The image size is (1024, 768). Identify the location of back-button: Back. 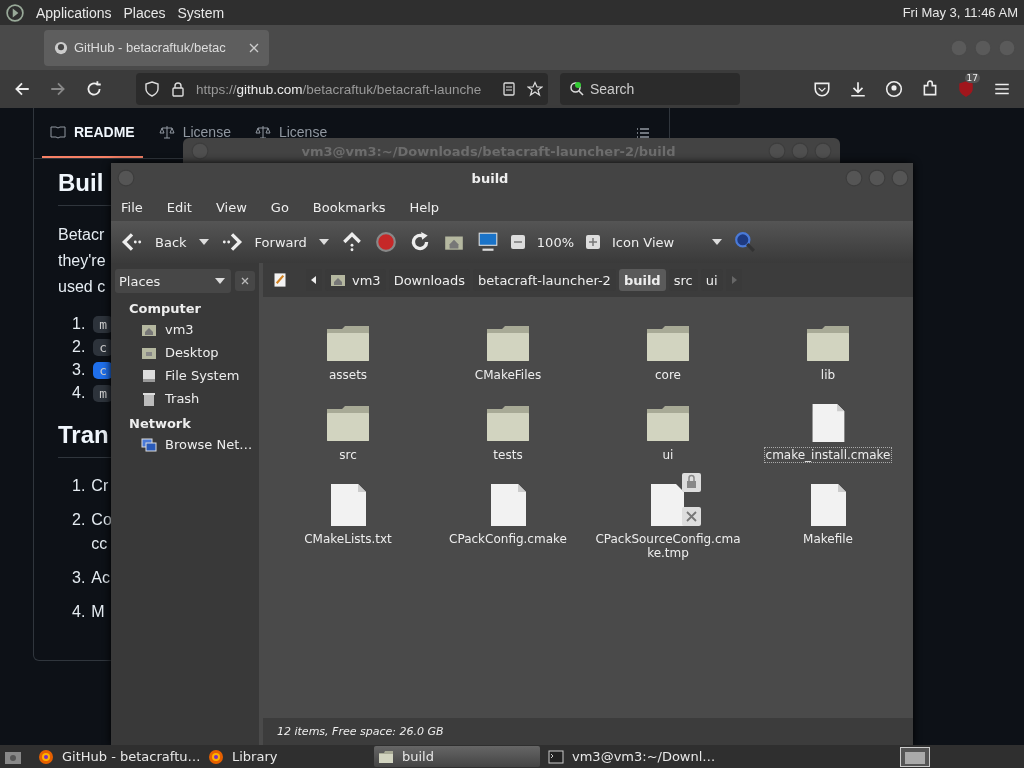
(171, 242).